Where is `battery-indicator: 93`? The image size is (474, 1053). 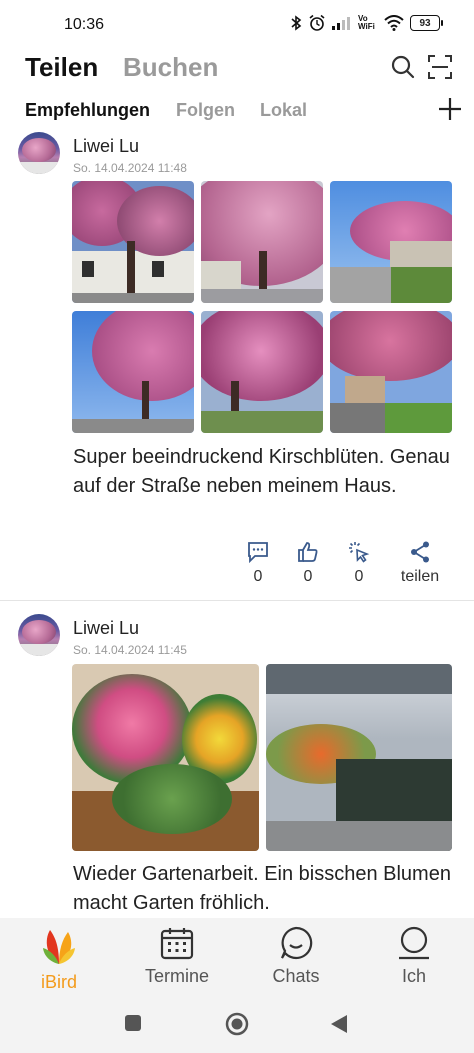
battery-indicator: 93 is located at coordinates (426, 23).